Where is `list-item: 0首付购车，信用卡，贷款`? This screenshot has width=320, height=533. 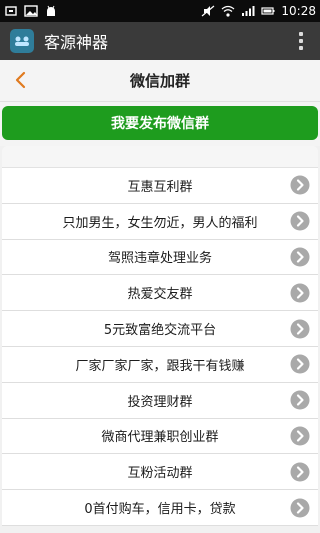
list-item: 0首付购车，信用卡，贷款 is located at coordinates (160, 508).